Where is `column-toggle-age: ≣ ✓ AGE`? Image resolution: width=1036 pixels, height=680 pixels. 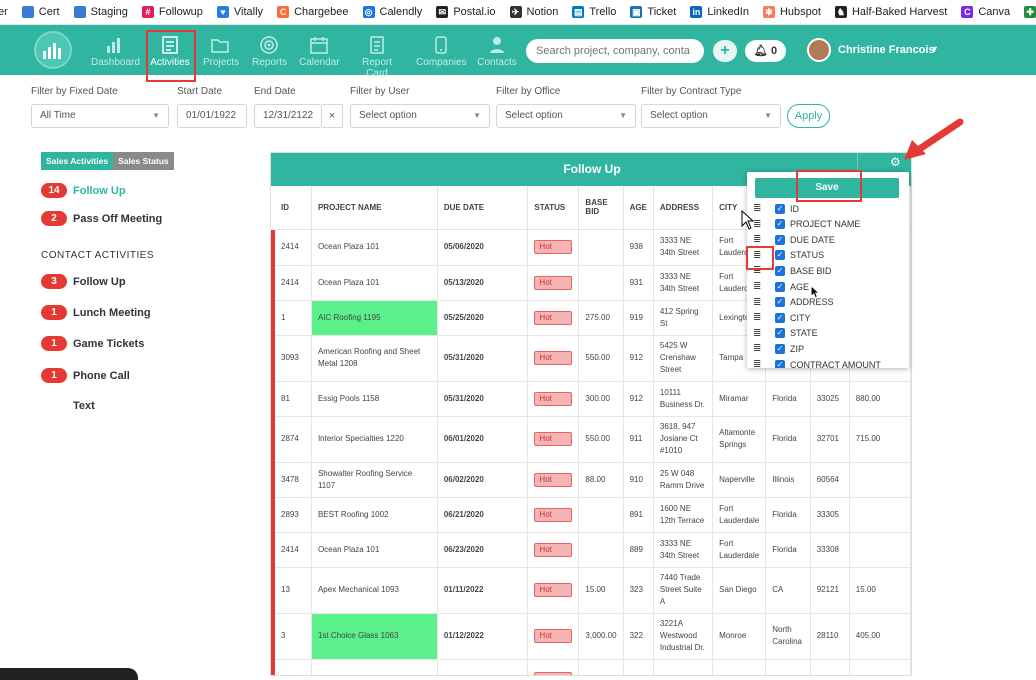 column-toggle-age: ≣ ✓ AGE is located at coordinates (781, 286).